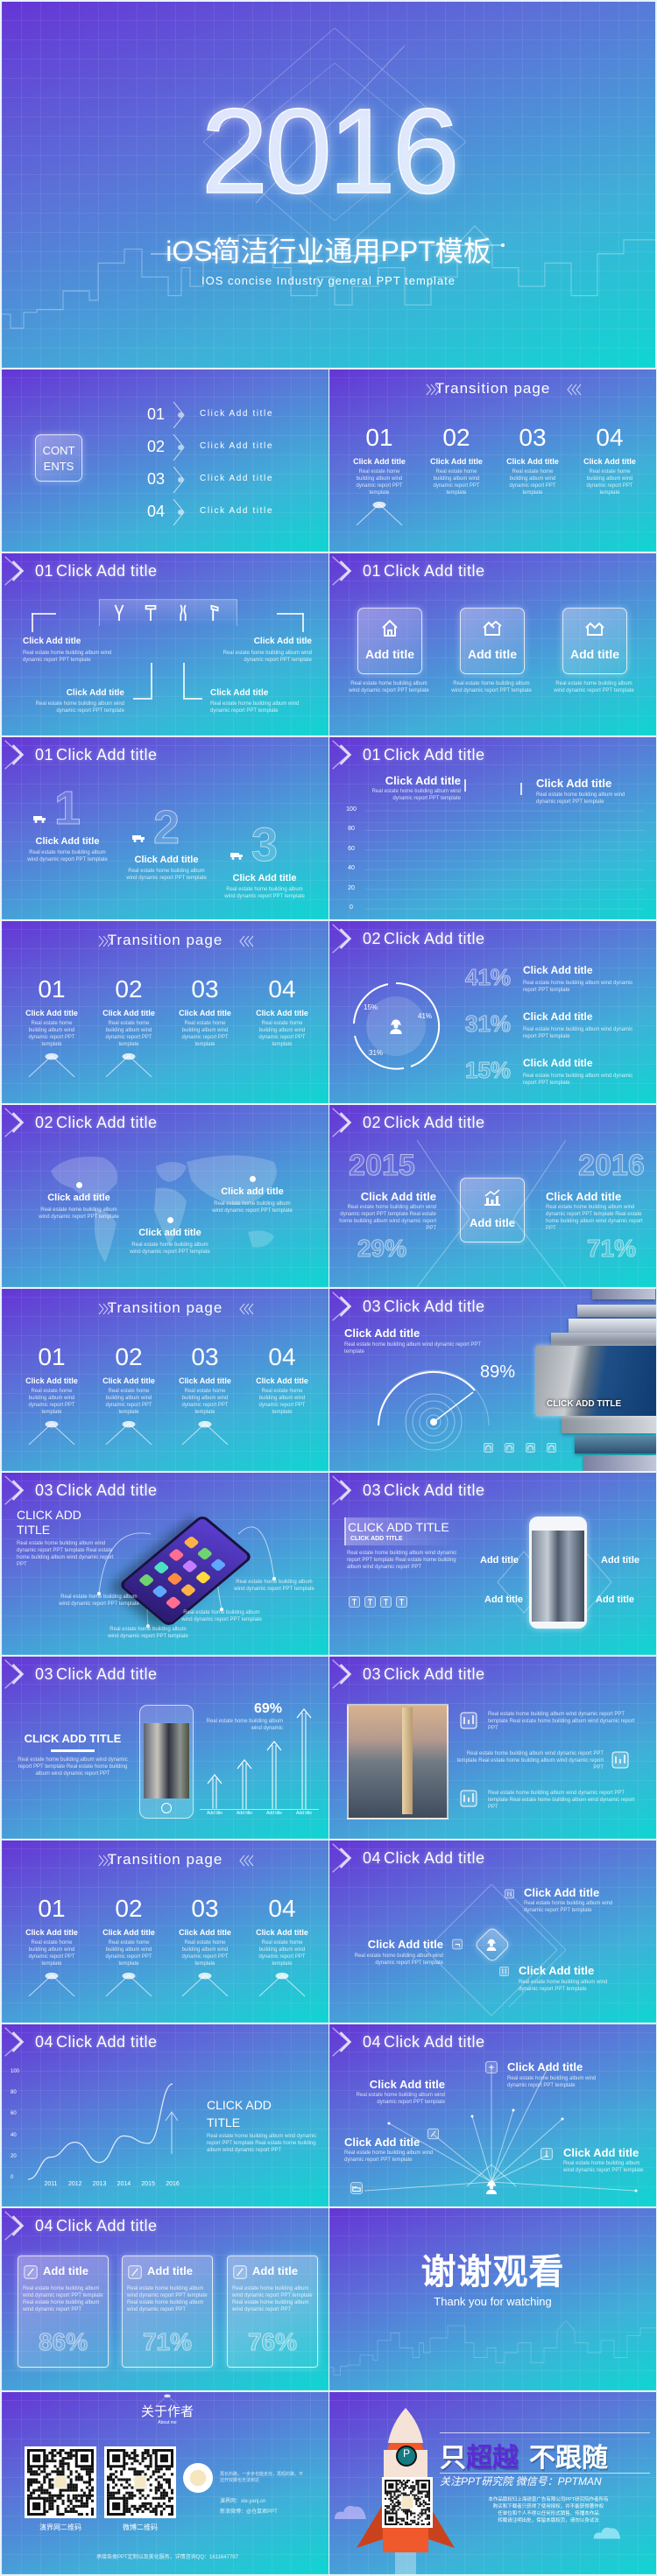 The height and width of the screenshot is (2576, 657). What do you see at coordinates (493, 1197) in the screenshot?
I see `bar-chart-up-icon` at bounding box center [493, 1197].